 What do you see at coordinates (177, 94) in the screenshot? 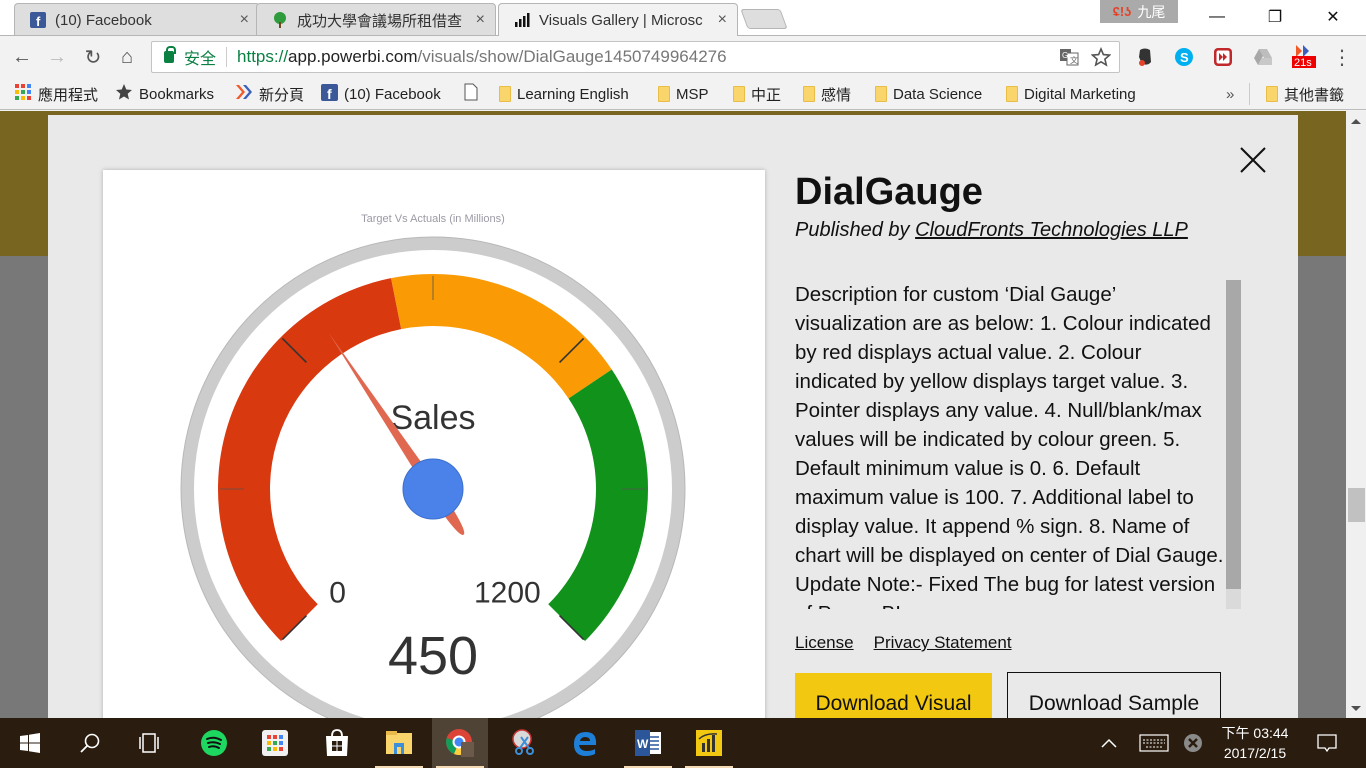
I see `bookmark-label: Bookmarks` at bounding box center [177, 94].